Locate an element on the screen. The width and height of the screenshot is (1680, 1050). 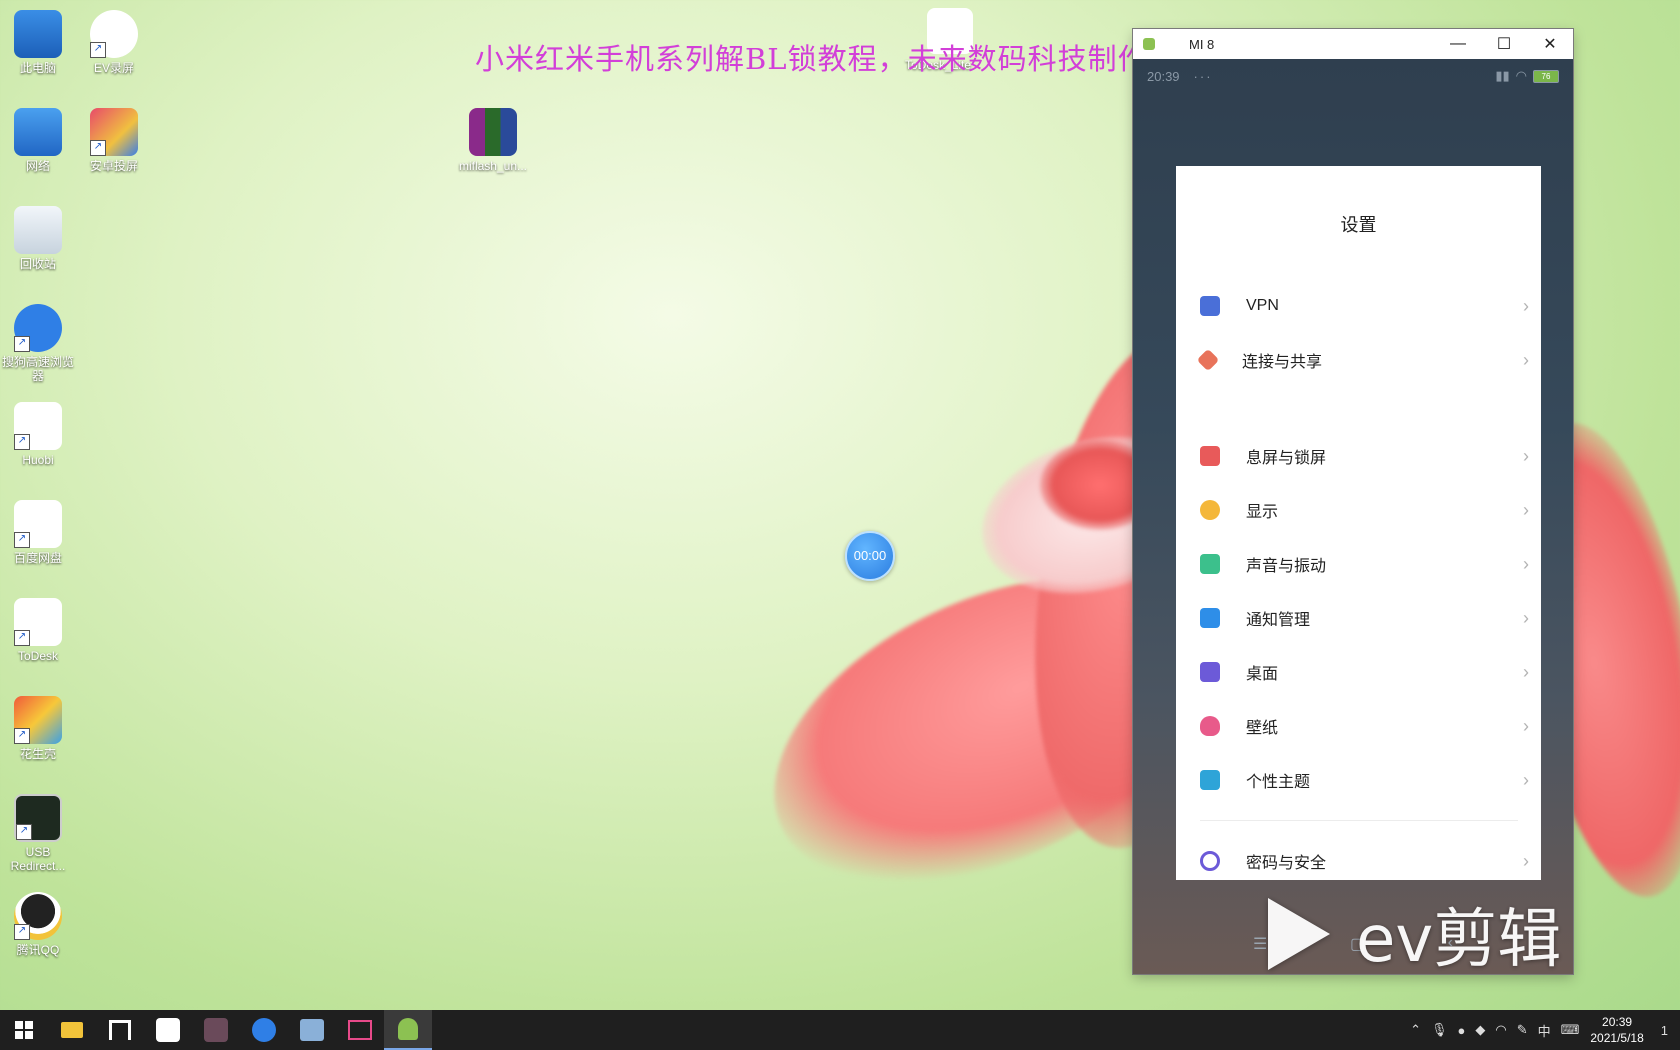
settings-item-vpn: VPN › is located at coordinates (1358, 306).